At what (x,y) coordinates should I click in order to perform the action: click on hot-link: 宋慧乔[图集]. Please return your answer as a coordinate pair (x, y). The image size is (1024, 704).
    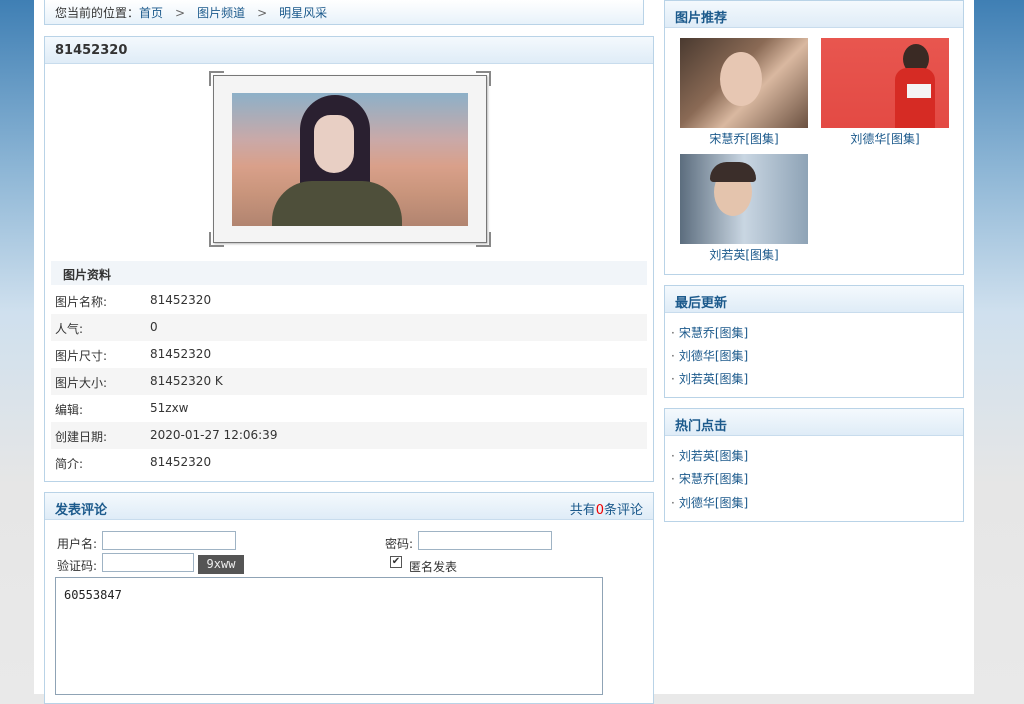
    Looking at the image, I should click on (713, 479).